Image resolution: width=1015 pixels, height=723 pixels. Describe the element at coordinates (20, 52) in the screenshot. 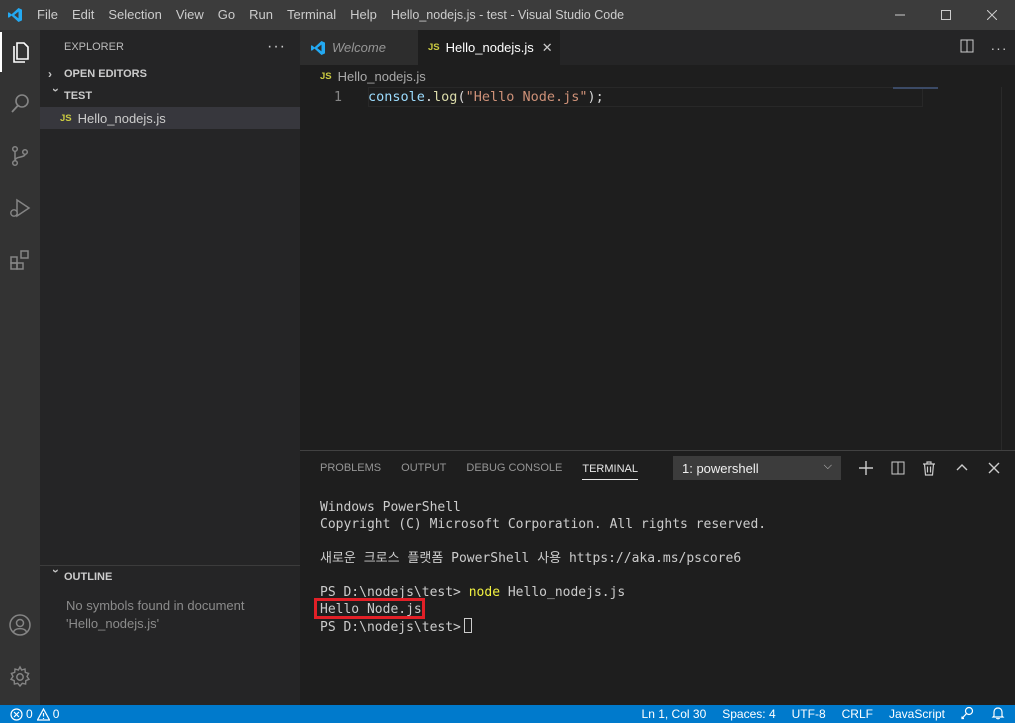

I see `explorer-icon` at that location.